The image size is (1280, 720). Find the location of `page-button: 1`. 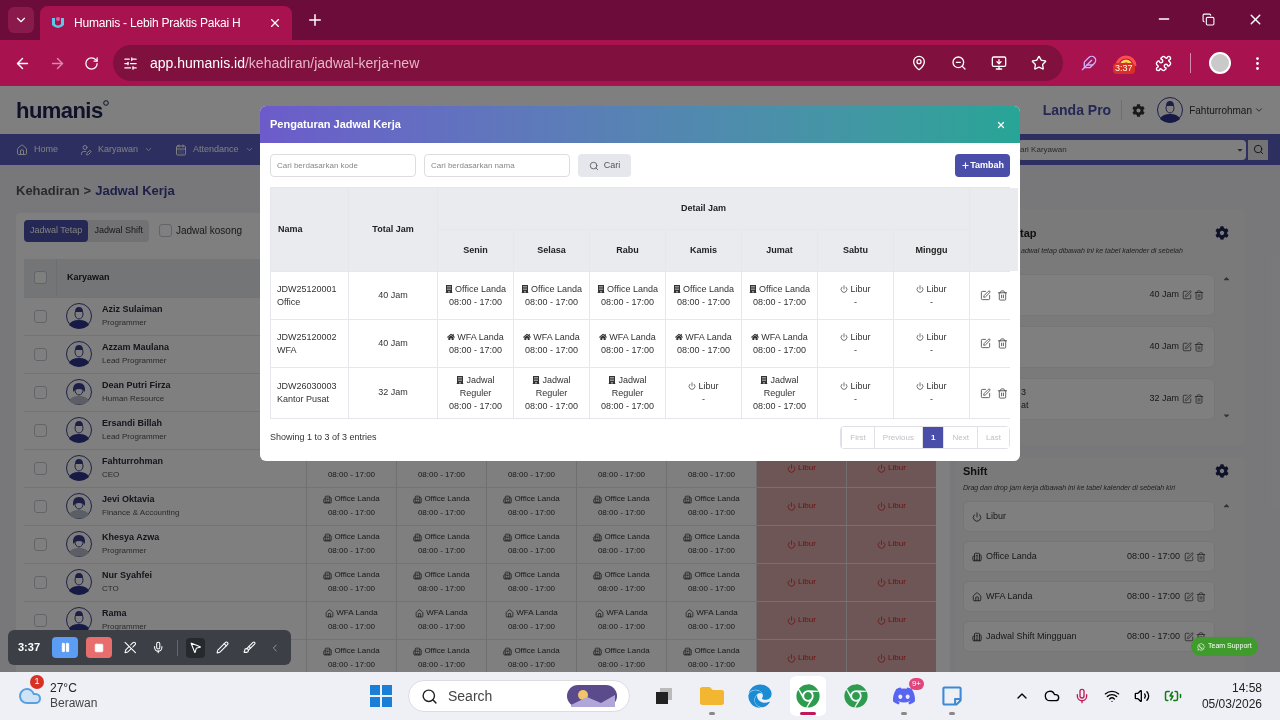

page-button: 1 is located at coordinates (932, 437).